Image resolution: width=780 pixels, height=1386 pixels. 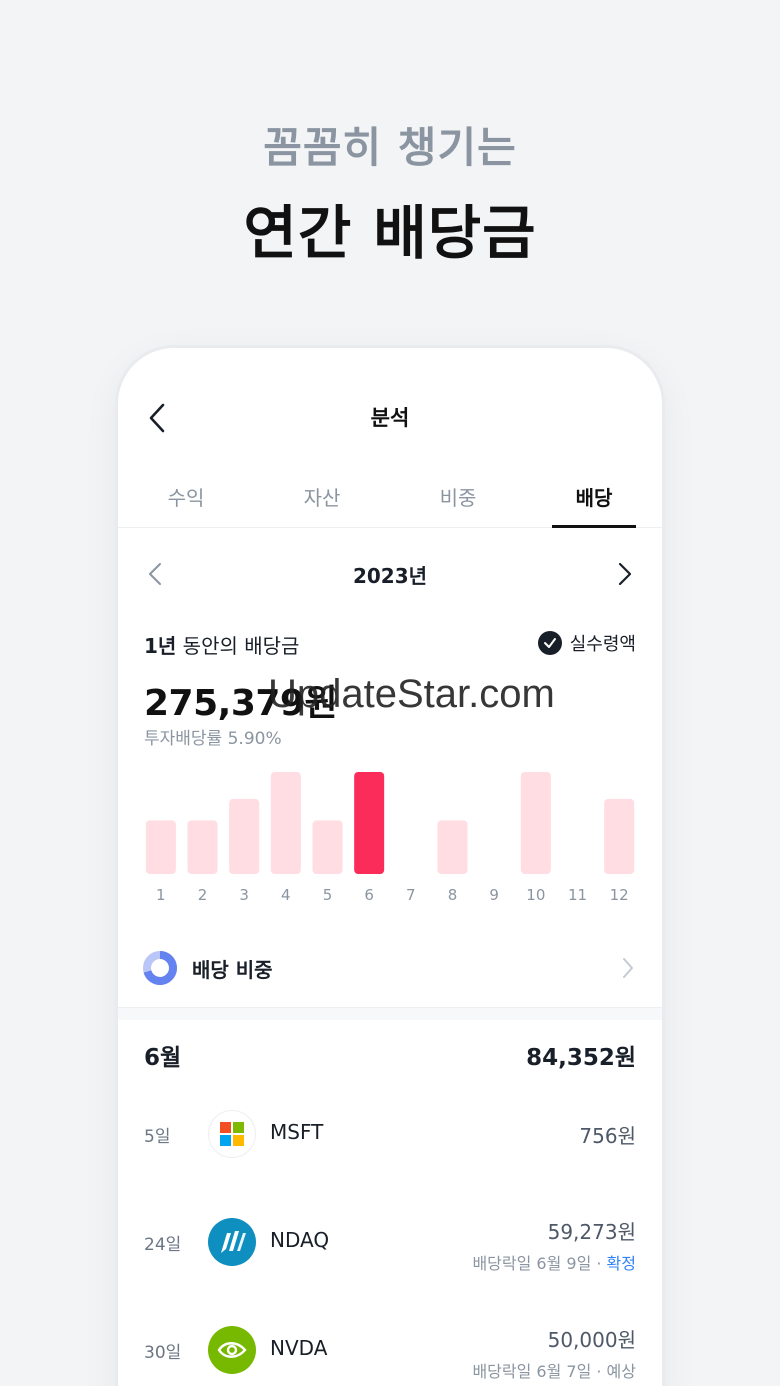 What do you see at coordinates (411, 694) in the screenshot?
I see `watermark: UpdateStar.com` at bounding box center [411, 694].